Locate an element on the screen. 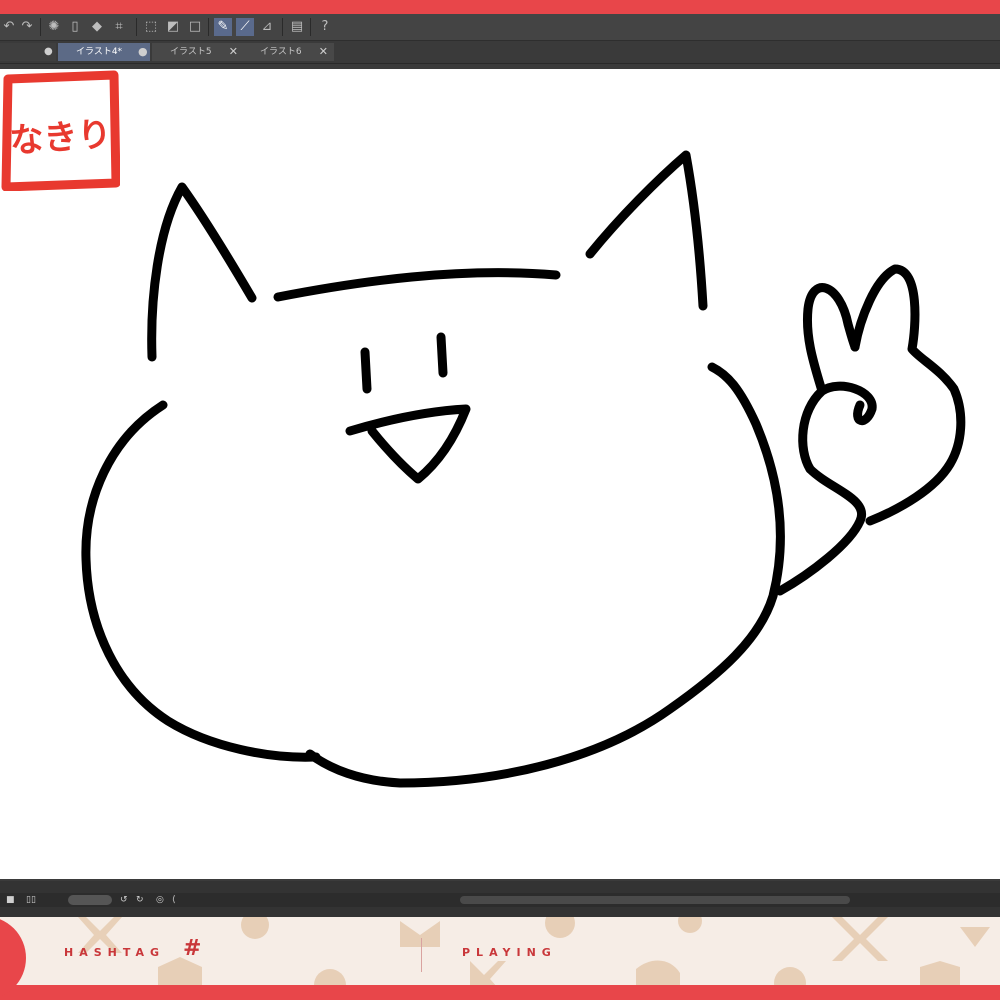 This screenshot has height=1000, width=1000. panel-icon: ▤ is located at coordinates (297, 27).